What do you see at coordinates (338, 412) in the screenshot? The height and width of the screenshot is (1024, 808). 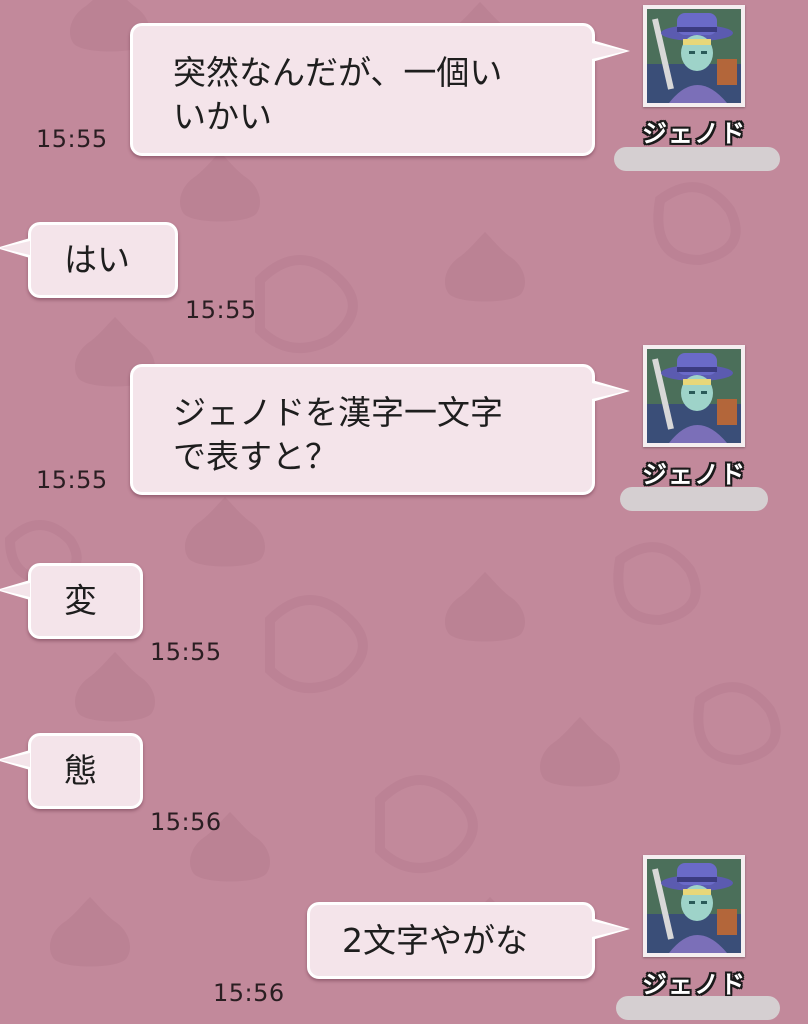 I see `message-text-line: ジェノドを漢字一文字` at bounding box center [338, 412].